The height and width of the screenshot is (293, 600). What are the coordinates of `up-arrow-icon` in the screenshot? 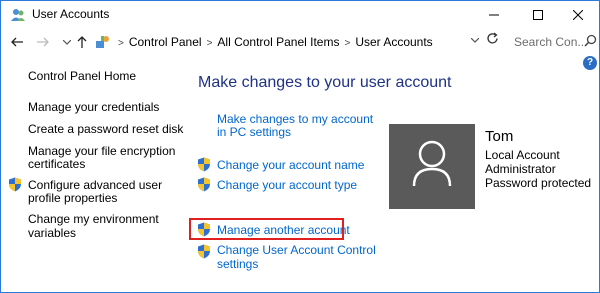 It's located at (82, 42).